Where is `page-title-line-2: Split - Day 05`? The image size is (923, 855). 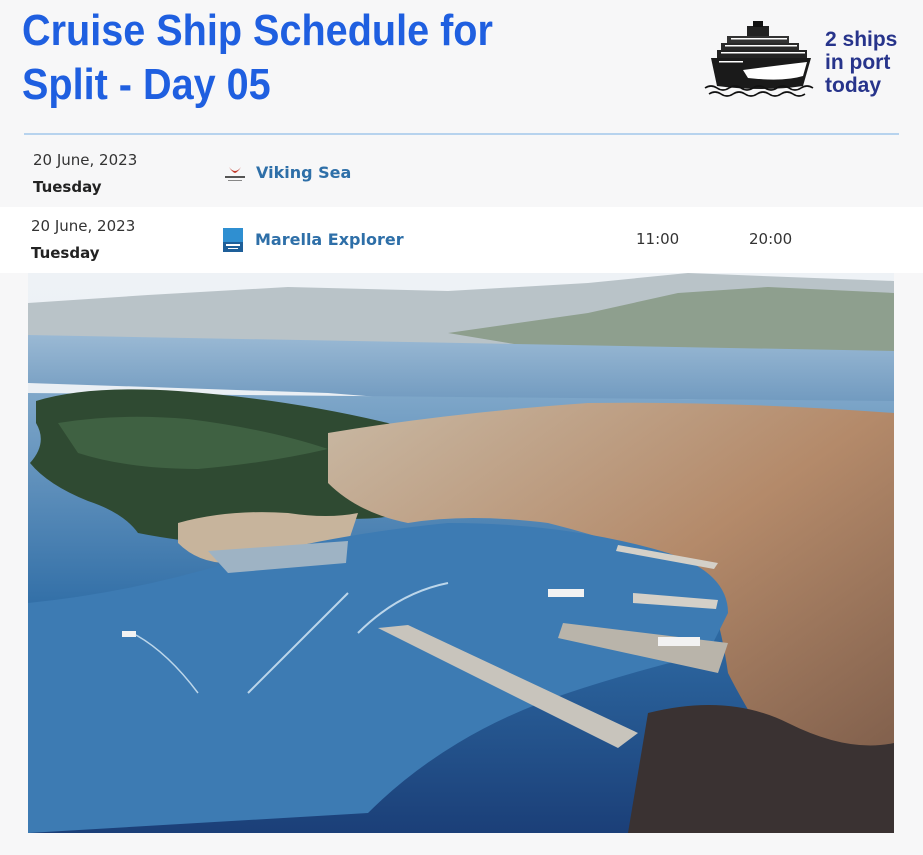 page-title-line-2: Split - Day 05 is located at coordinates (146, 84).